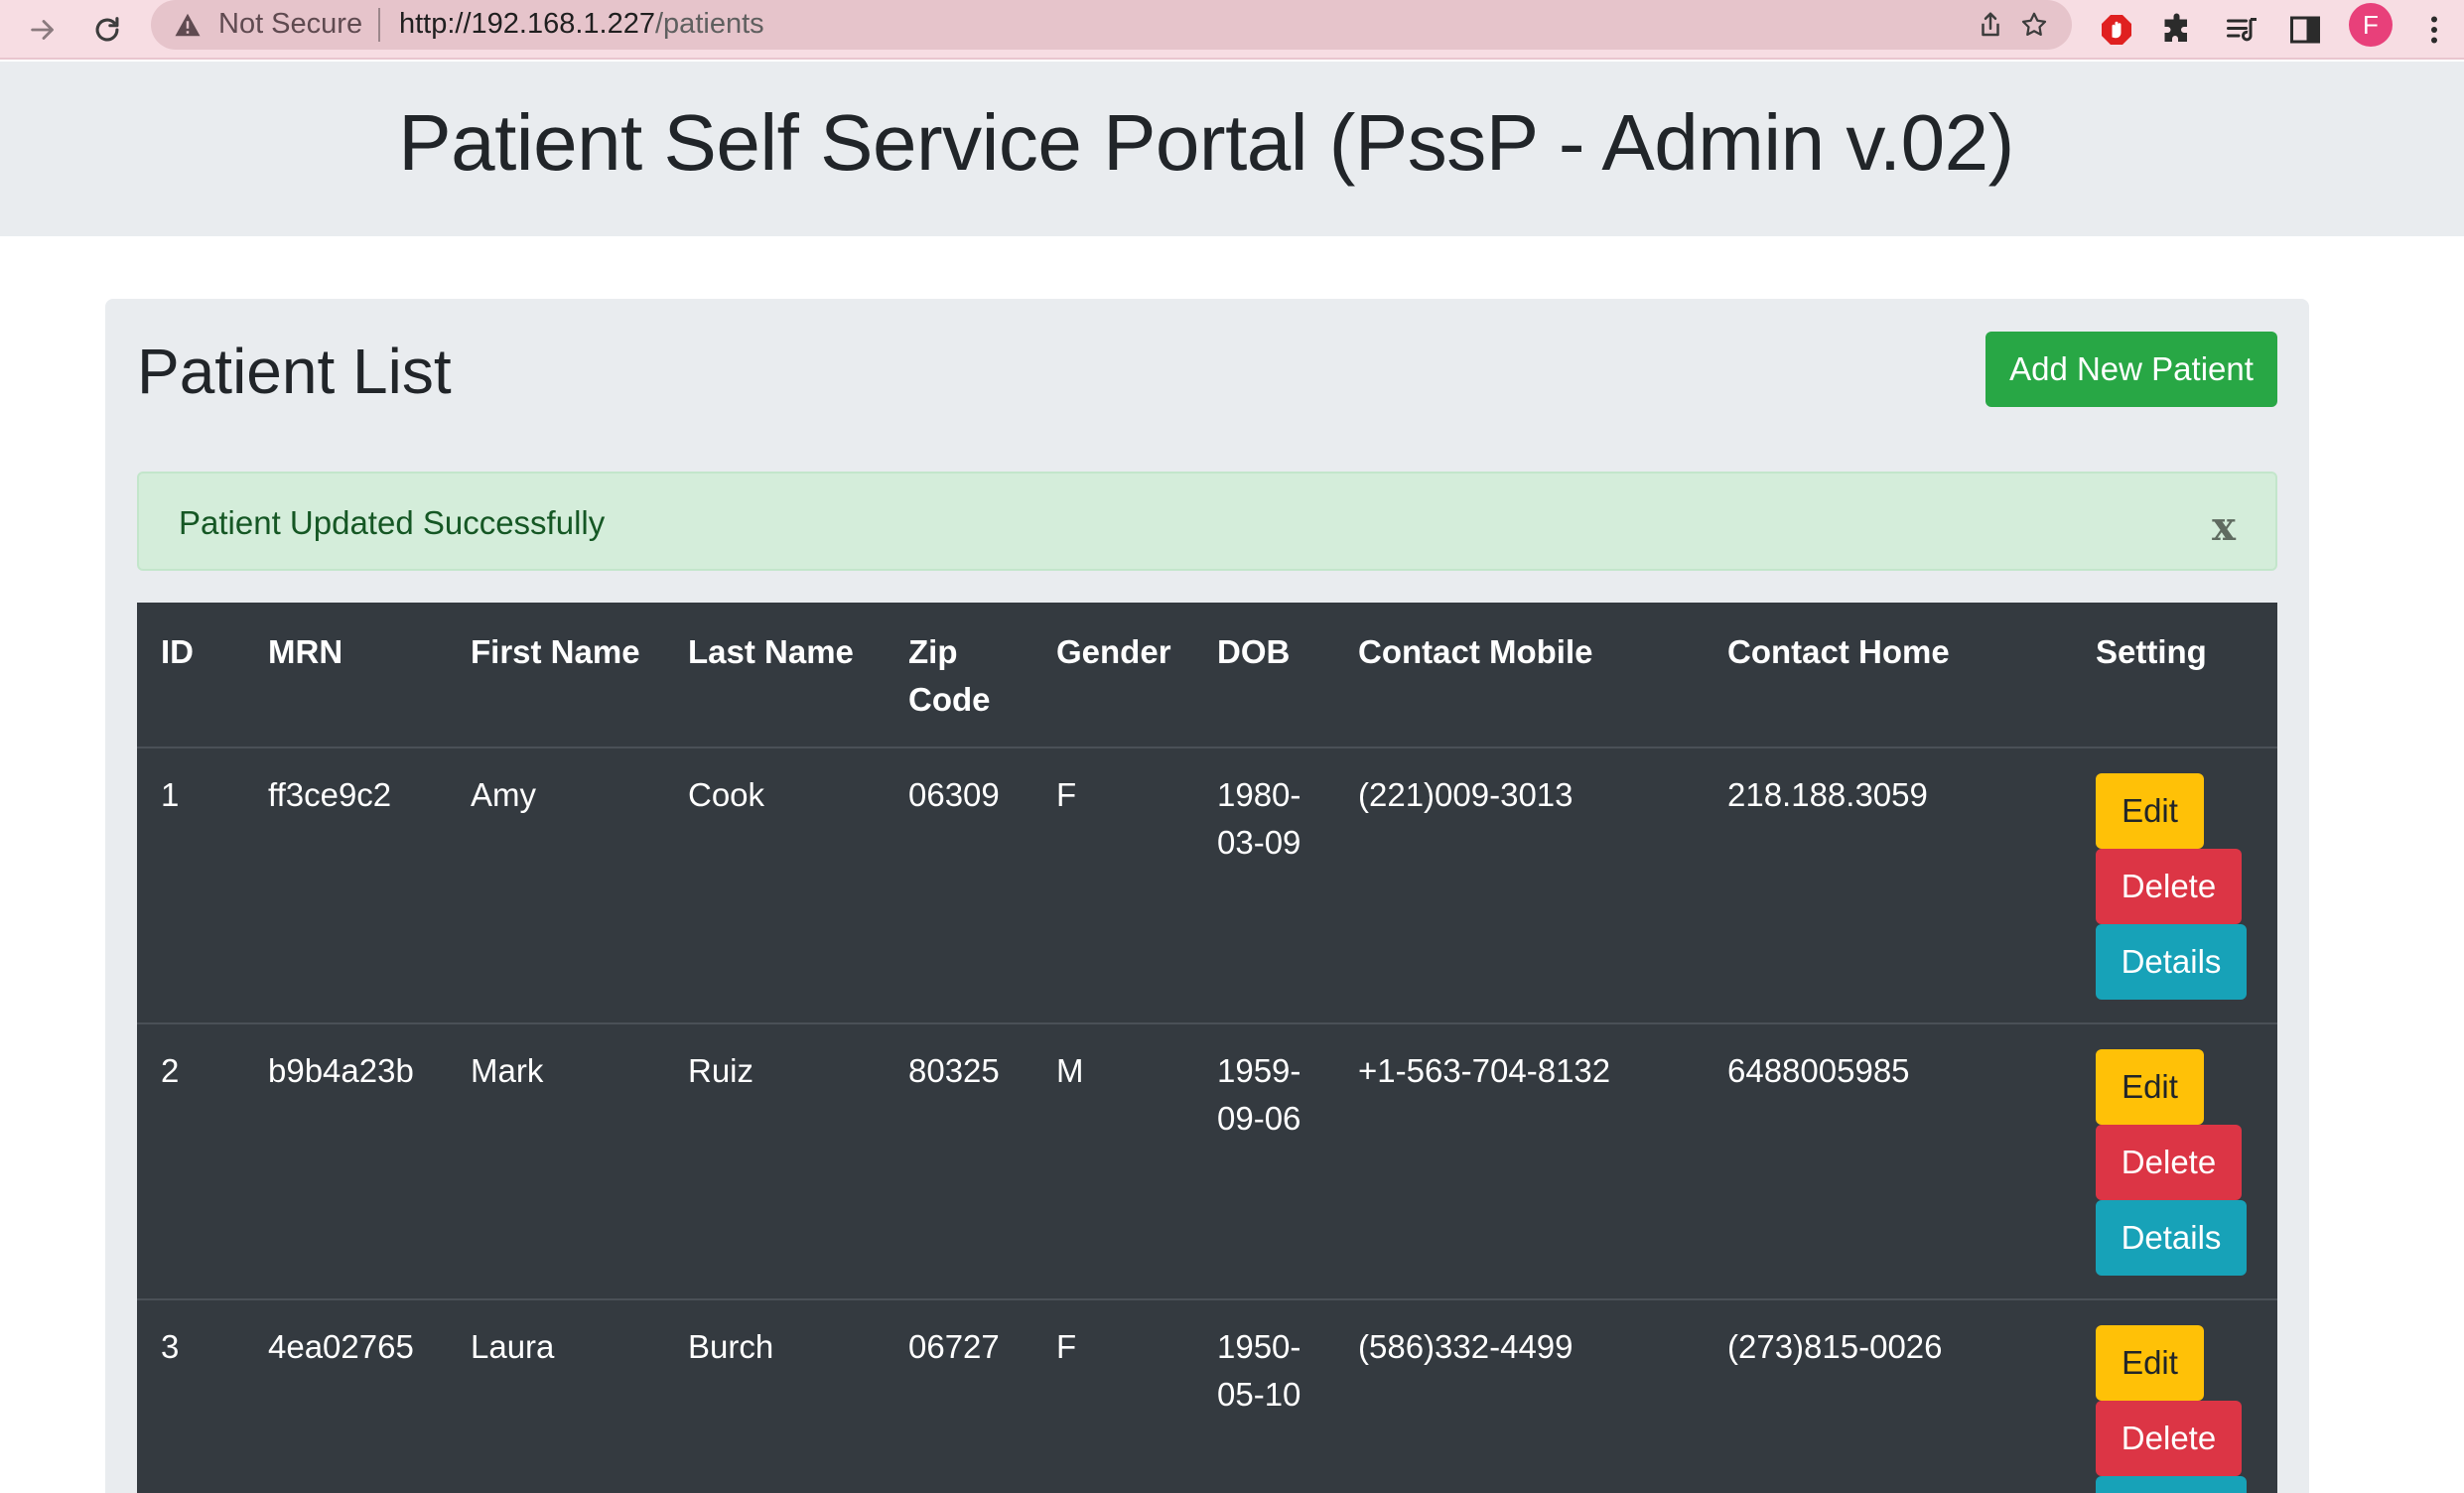 The image size is (2464, 1493). I want to click on cell-mrn: ff3ce9c2, so click(330, 794).